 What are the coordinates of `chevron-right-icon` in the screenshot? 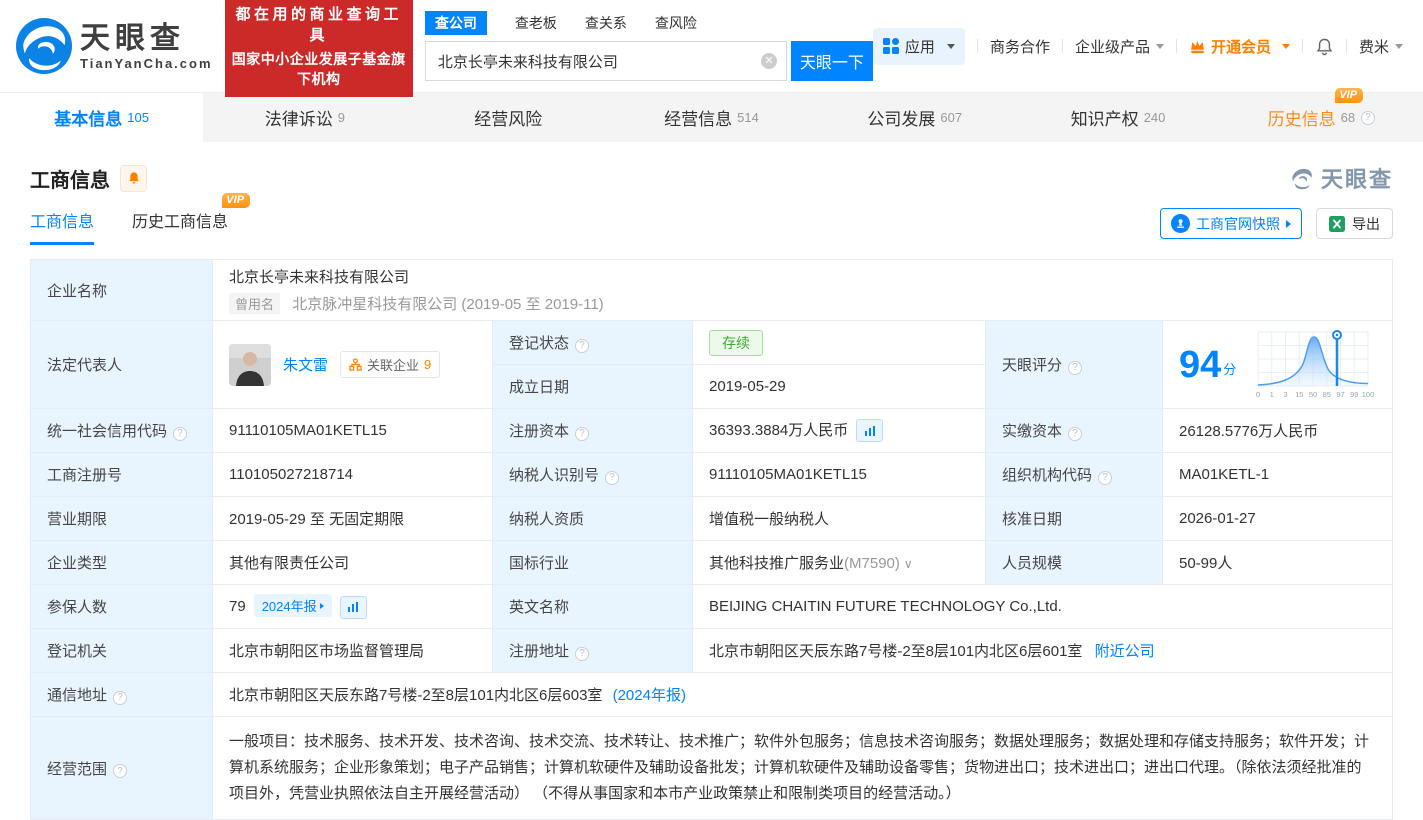 It's located at (1288, 223).